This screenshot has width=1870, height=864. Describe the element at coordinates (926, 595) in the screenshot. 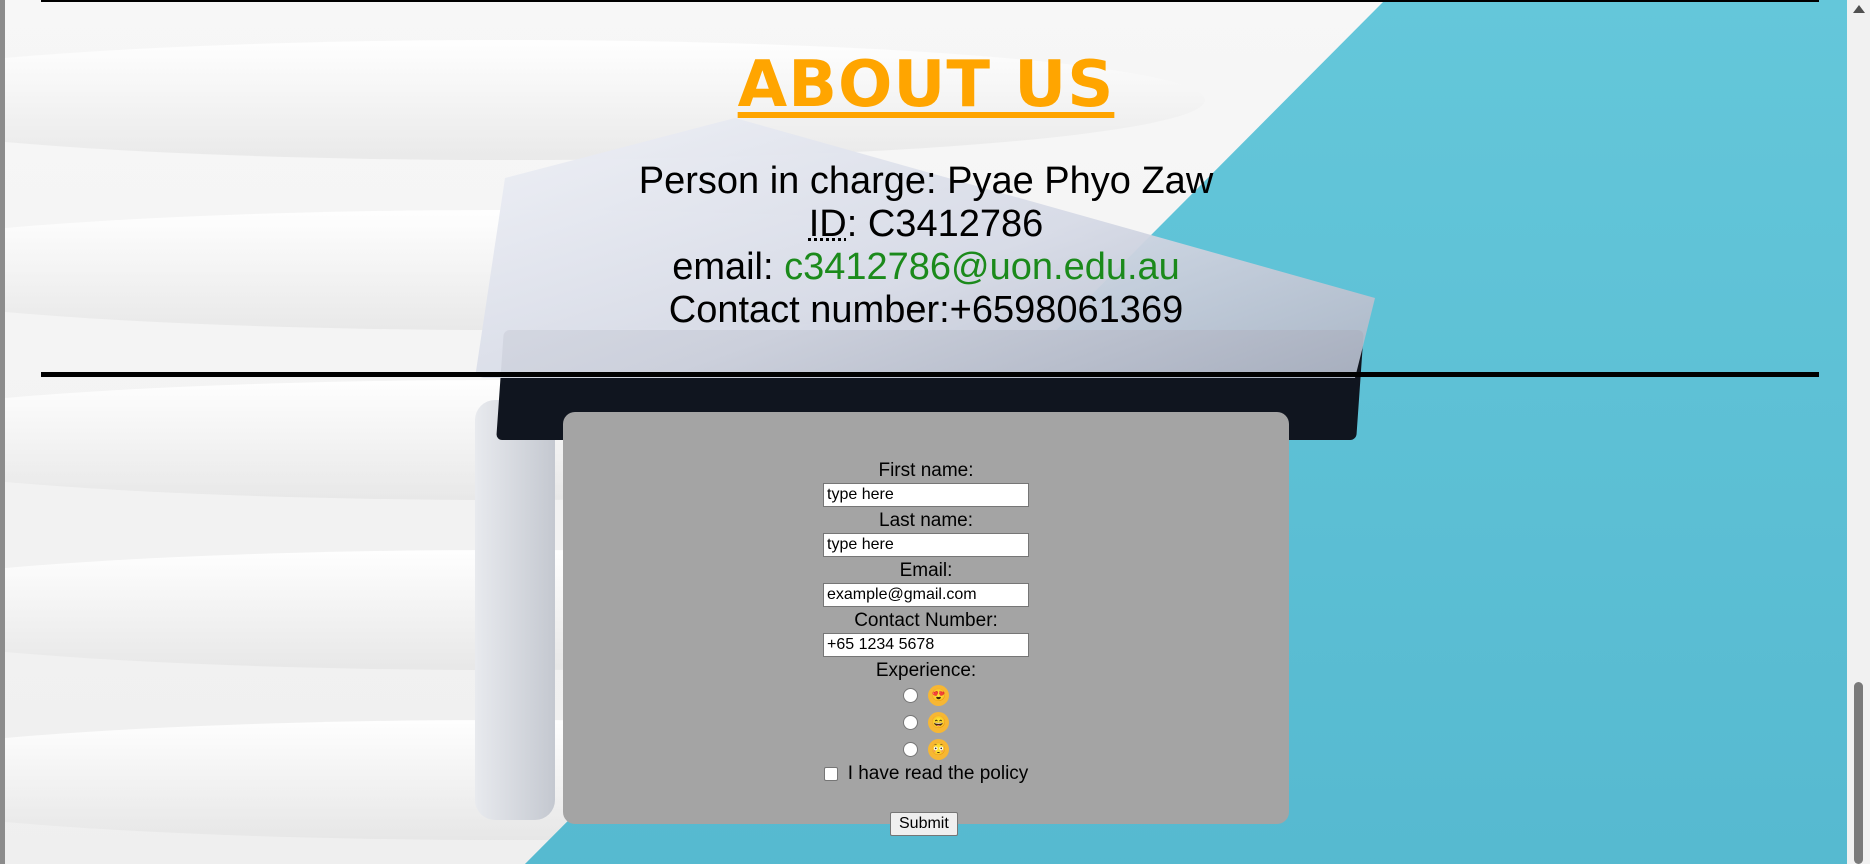

I see `email-input` at that location.